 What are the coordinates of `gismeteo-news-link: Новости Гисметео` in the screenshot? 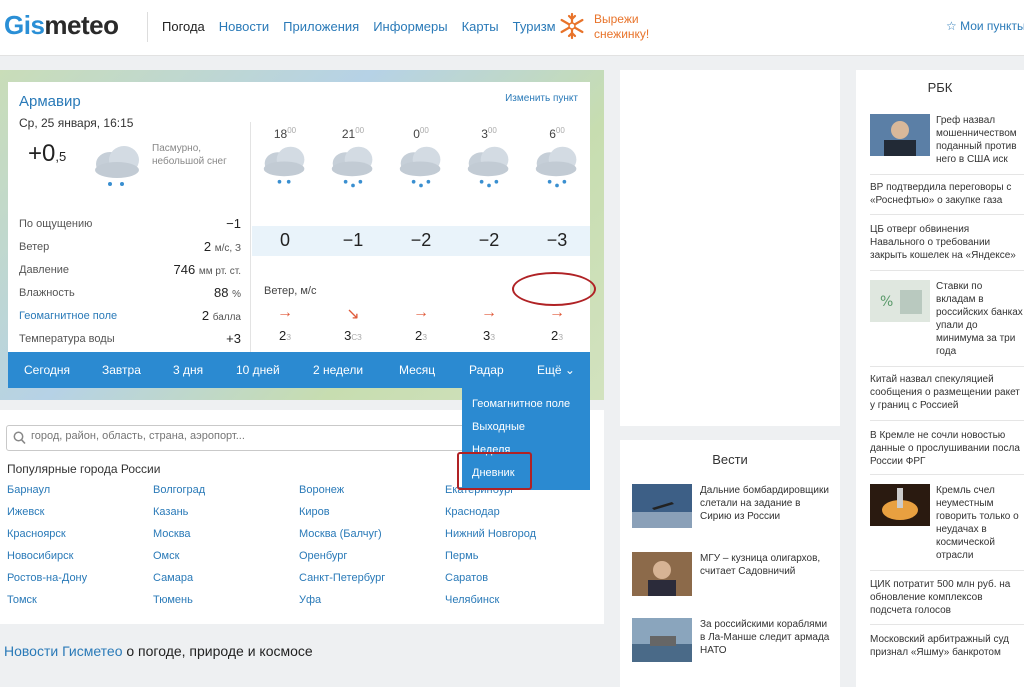 It's located at (63, 651).